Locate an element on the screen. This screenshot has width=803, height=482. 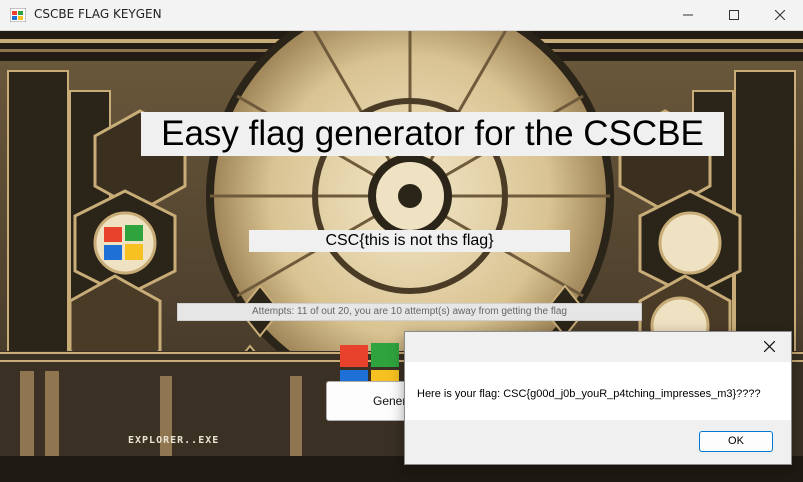
minimize-icon is located at coordinates (688, 15).